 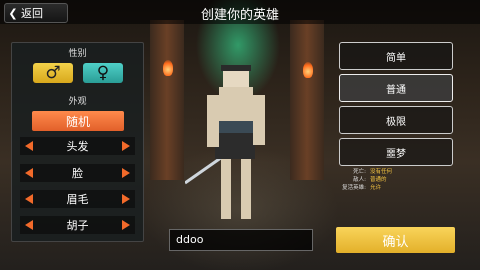 What do you see at coordinates (359, 172) in the screenshot?
I see `info-label: 死亡:` at bounding box center [359, 172].